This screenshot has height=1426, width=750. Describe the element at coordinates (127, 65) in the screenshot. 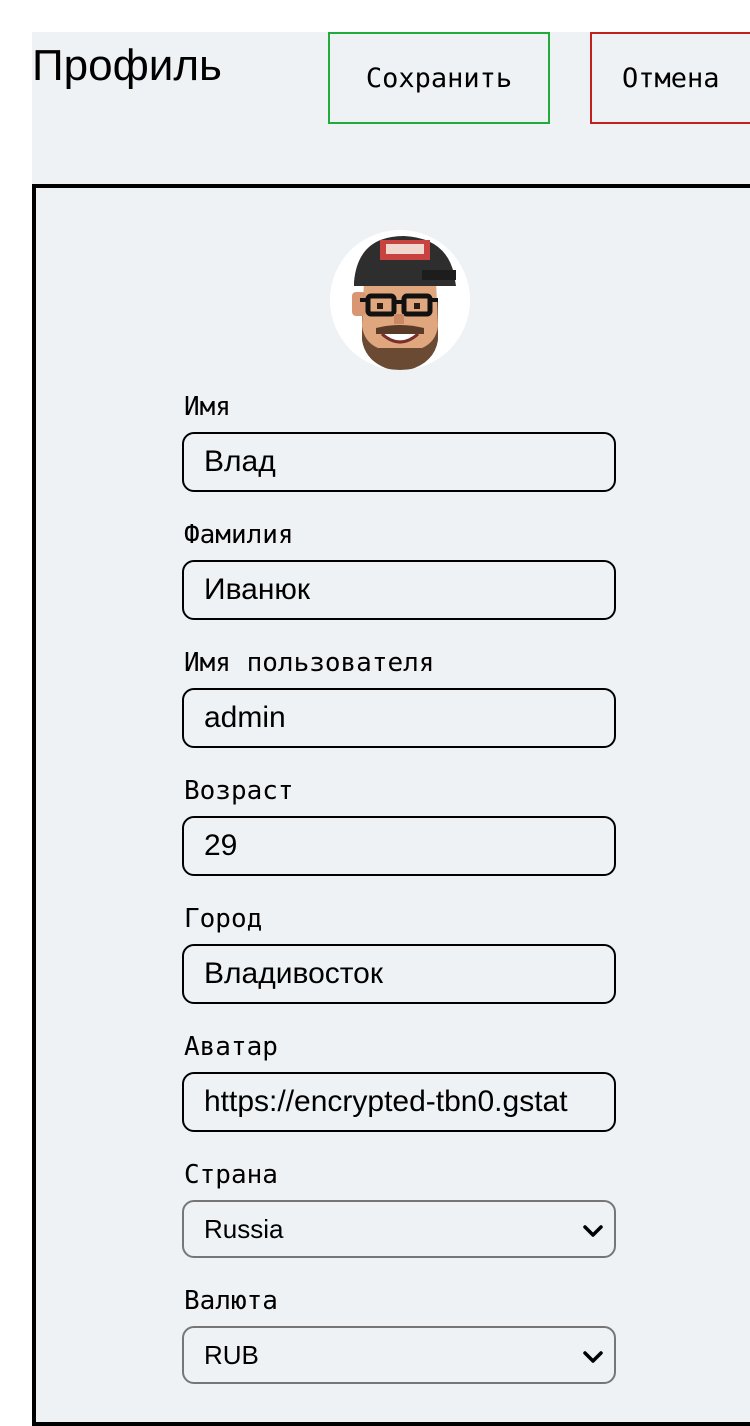

I see `page-title: Профиль` at that location.